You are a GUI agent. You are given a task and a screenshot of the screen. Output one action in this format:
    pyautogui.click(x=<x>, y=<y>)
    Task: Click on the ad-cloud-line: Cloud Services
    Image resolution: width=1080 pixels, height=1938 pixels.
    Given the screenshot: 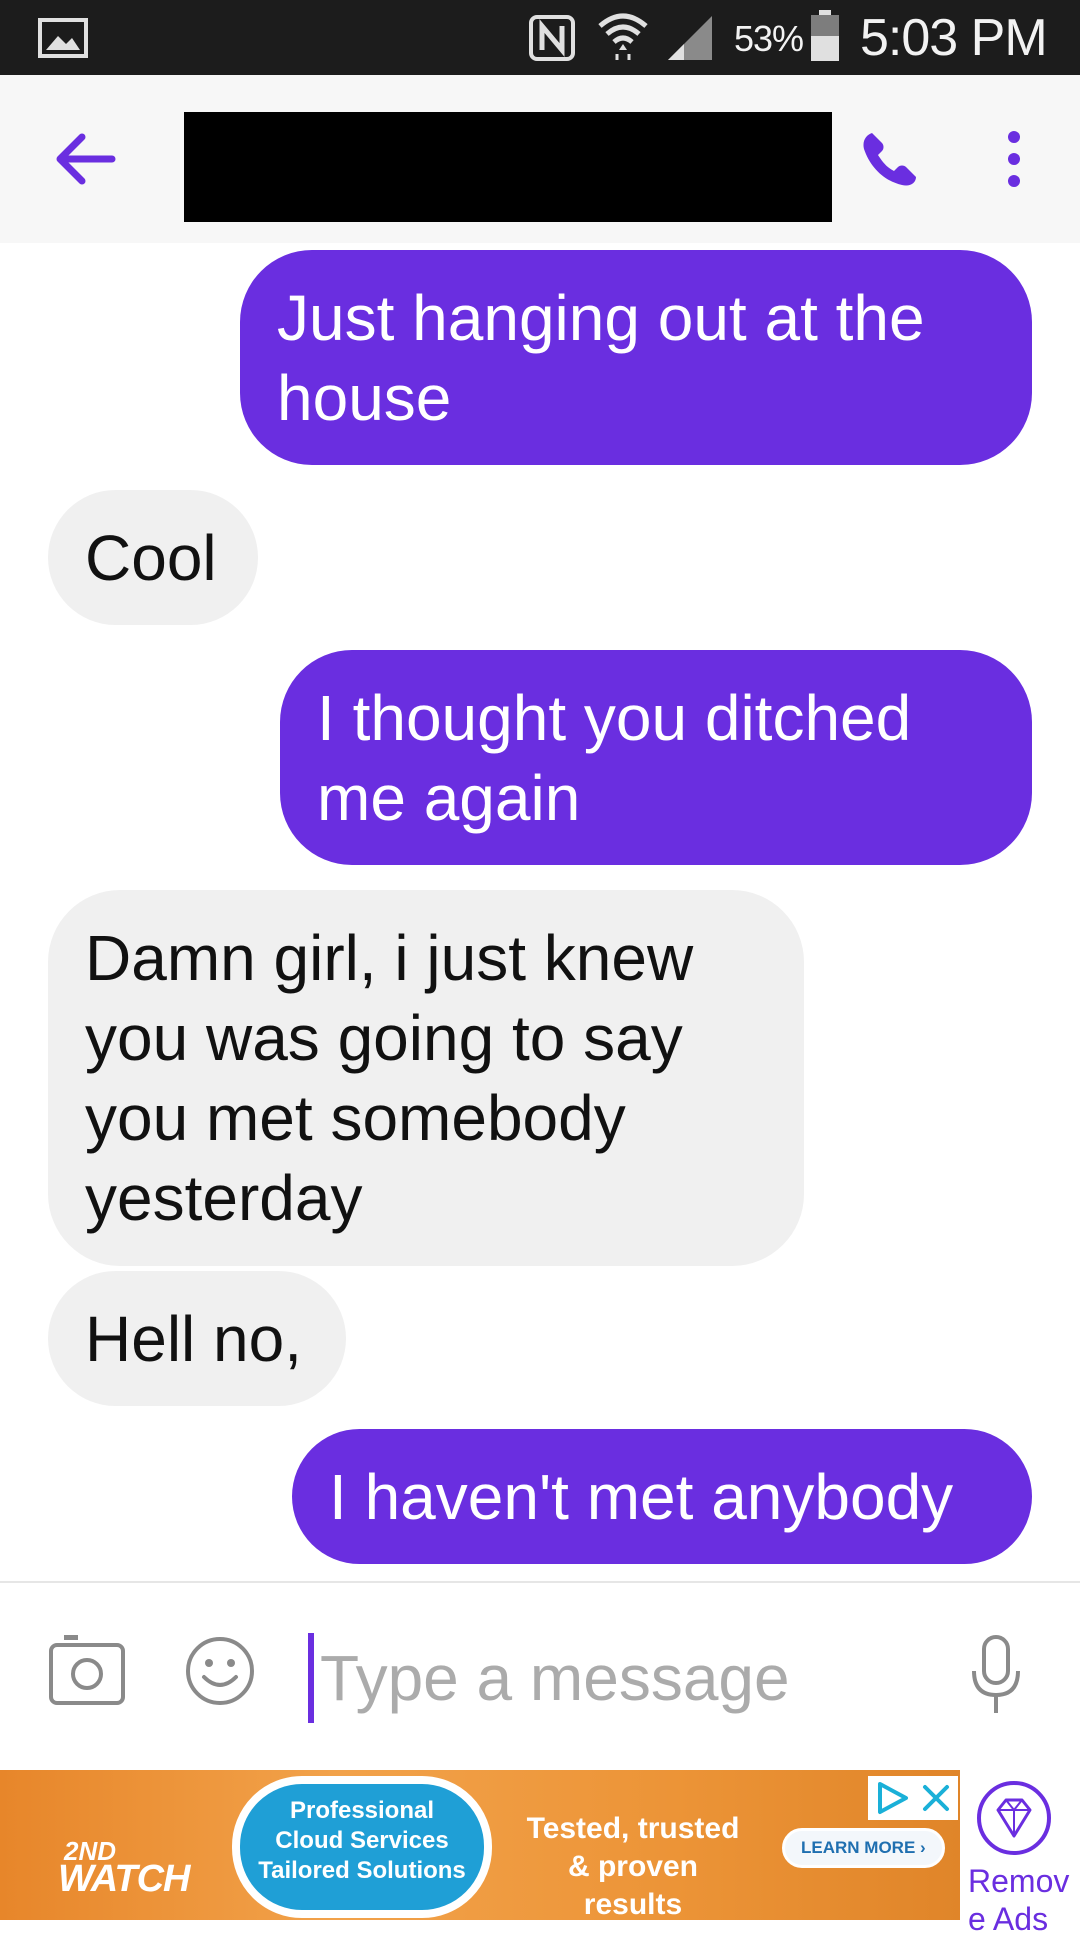 What is the action you would take?
    pyautogui.click(x=362, y=1840)
    